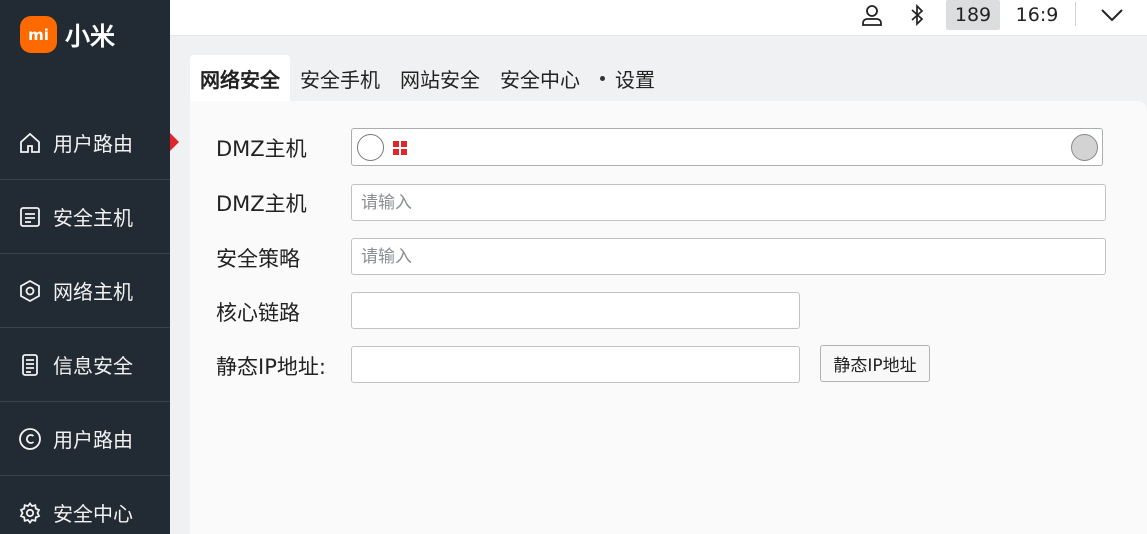 The height and width of the screenshot is (534, 1147). I want to click on dmz-host-label-2: DMZ主机, so click(261, 204).